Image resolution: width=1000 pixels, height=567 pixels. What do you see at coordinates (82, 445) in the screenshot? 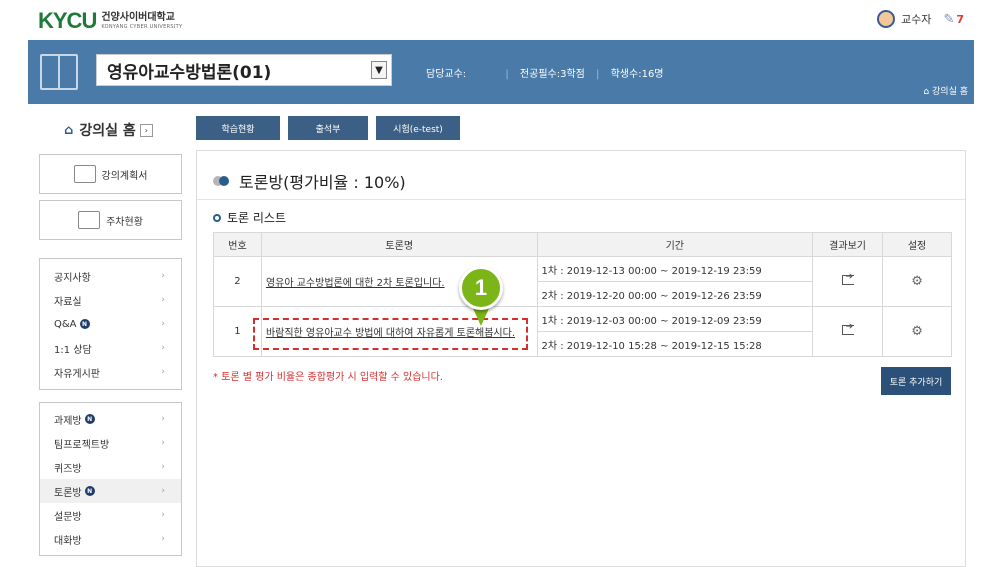
I see `sidebar-item-label: 팀프로젝트방` at bounding box center [82, 445].